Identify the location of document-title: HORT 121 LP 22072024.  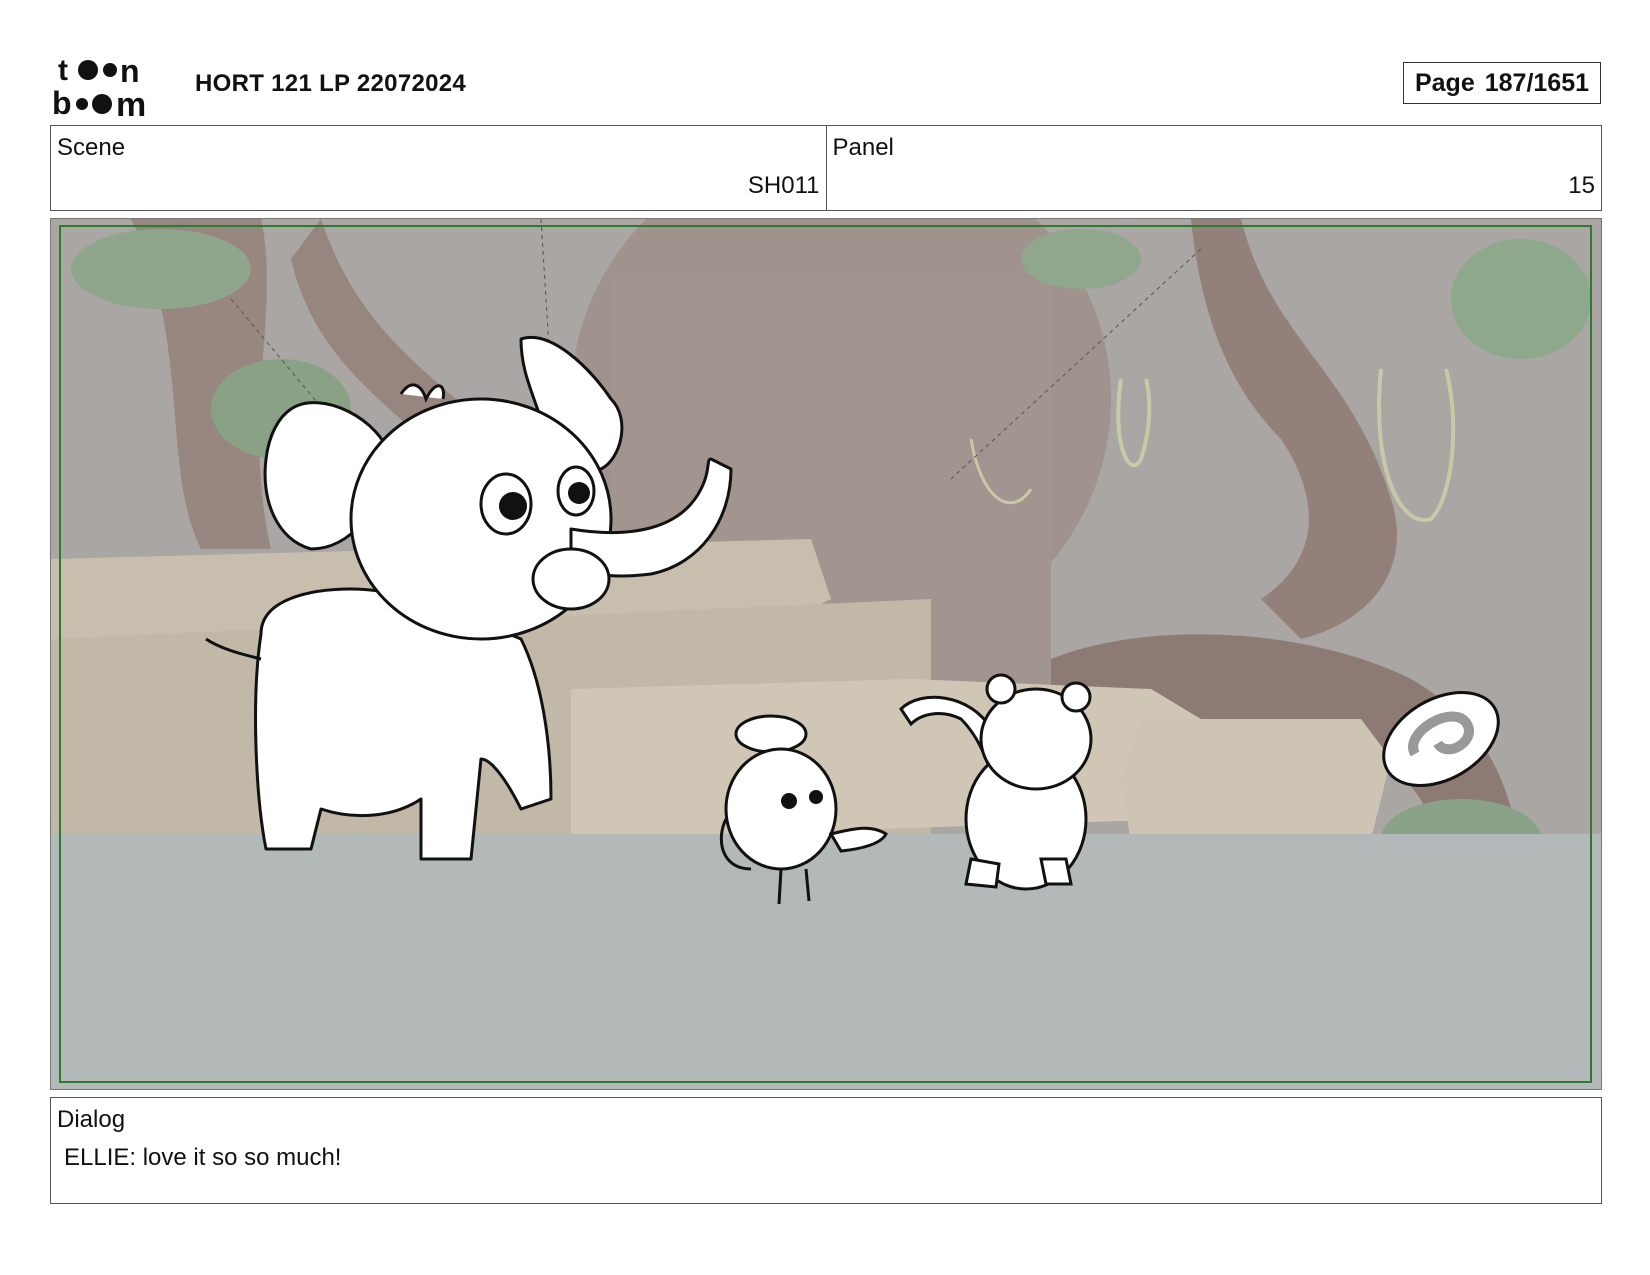
(331, 83).